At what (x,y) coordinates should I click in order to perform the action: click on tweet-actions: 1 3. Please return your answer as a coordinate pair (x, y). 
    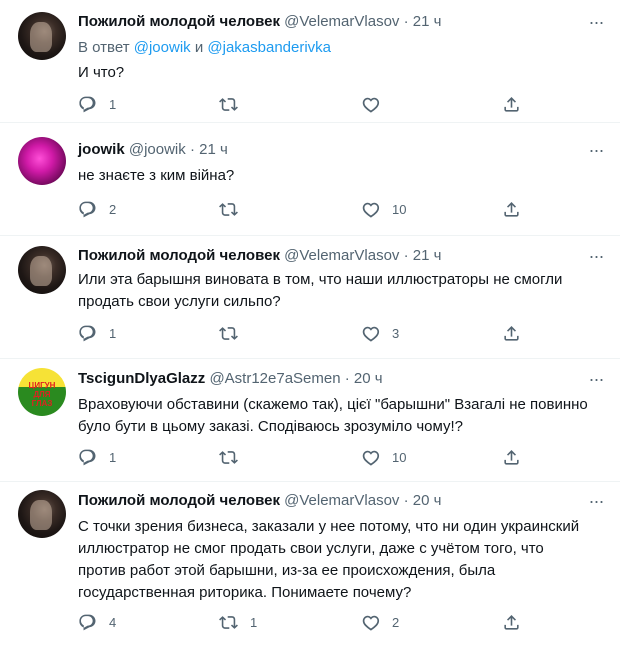
    Looking at the image, I should click on (303, 333).